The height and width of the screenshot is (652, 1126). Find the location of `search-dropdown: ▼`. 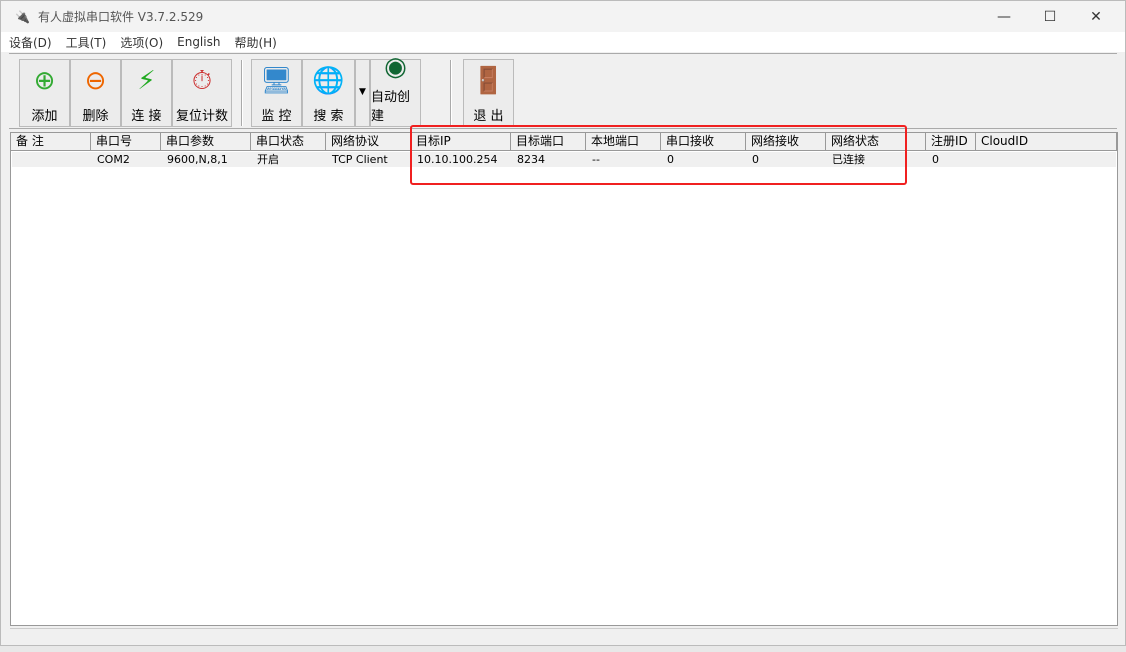

search-dropdown: ▼ is located at coordinates (362, 93).